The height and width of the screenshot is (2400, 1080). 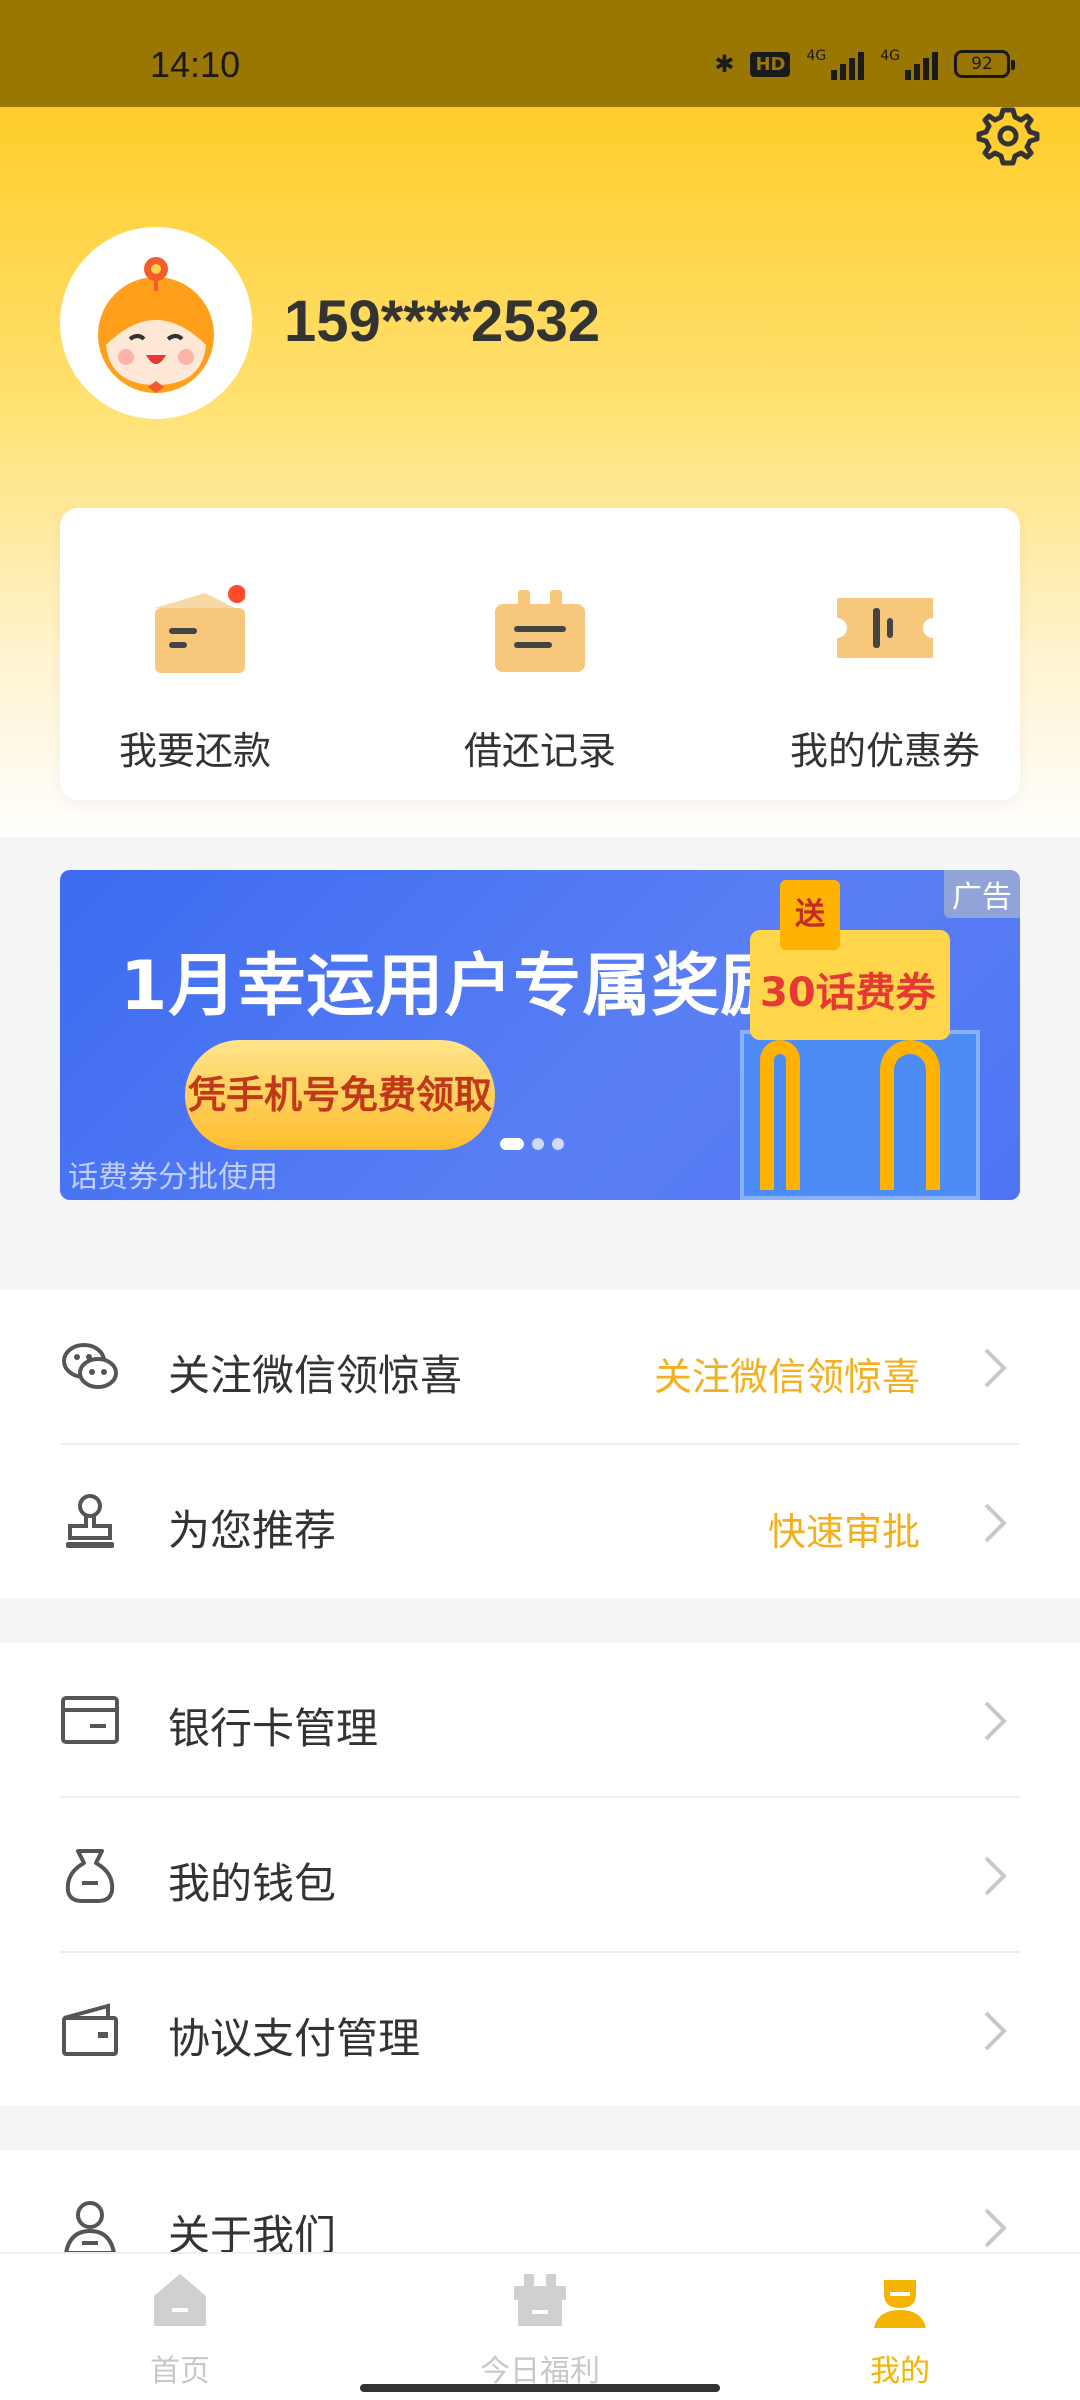 What do you see at coordinates (340, 1095) in the screenshot?
I see `banner-cta-button: 凭手机号免费领取` at bounding box center [340, 1095].